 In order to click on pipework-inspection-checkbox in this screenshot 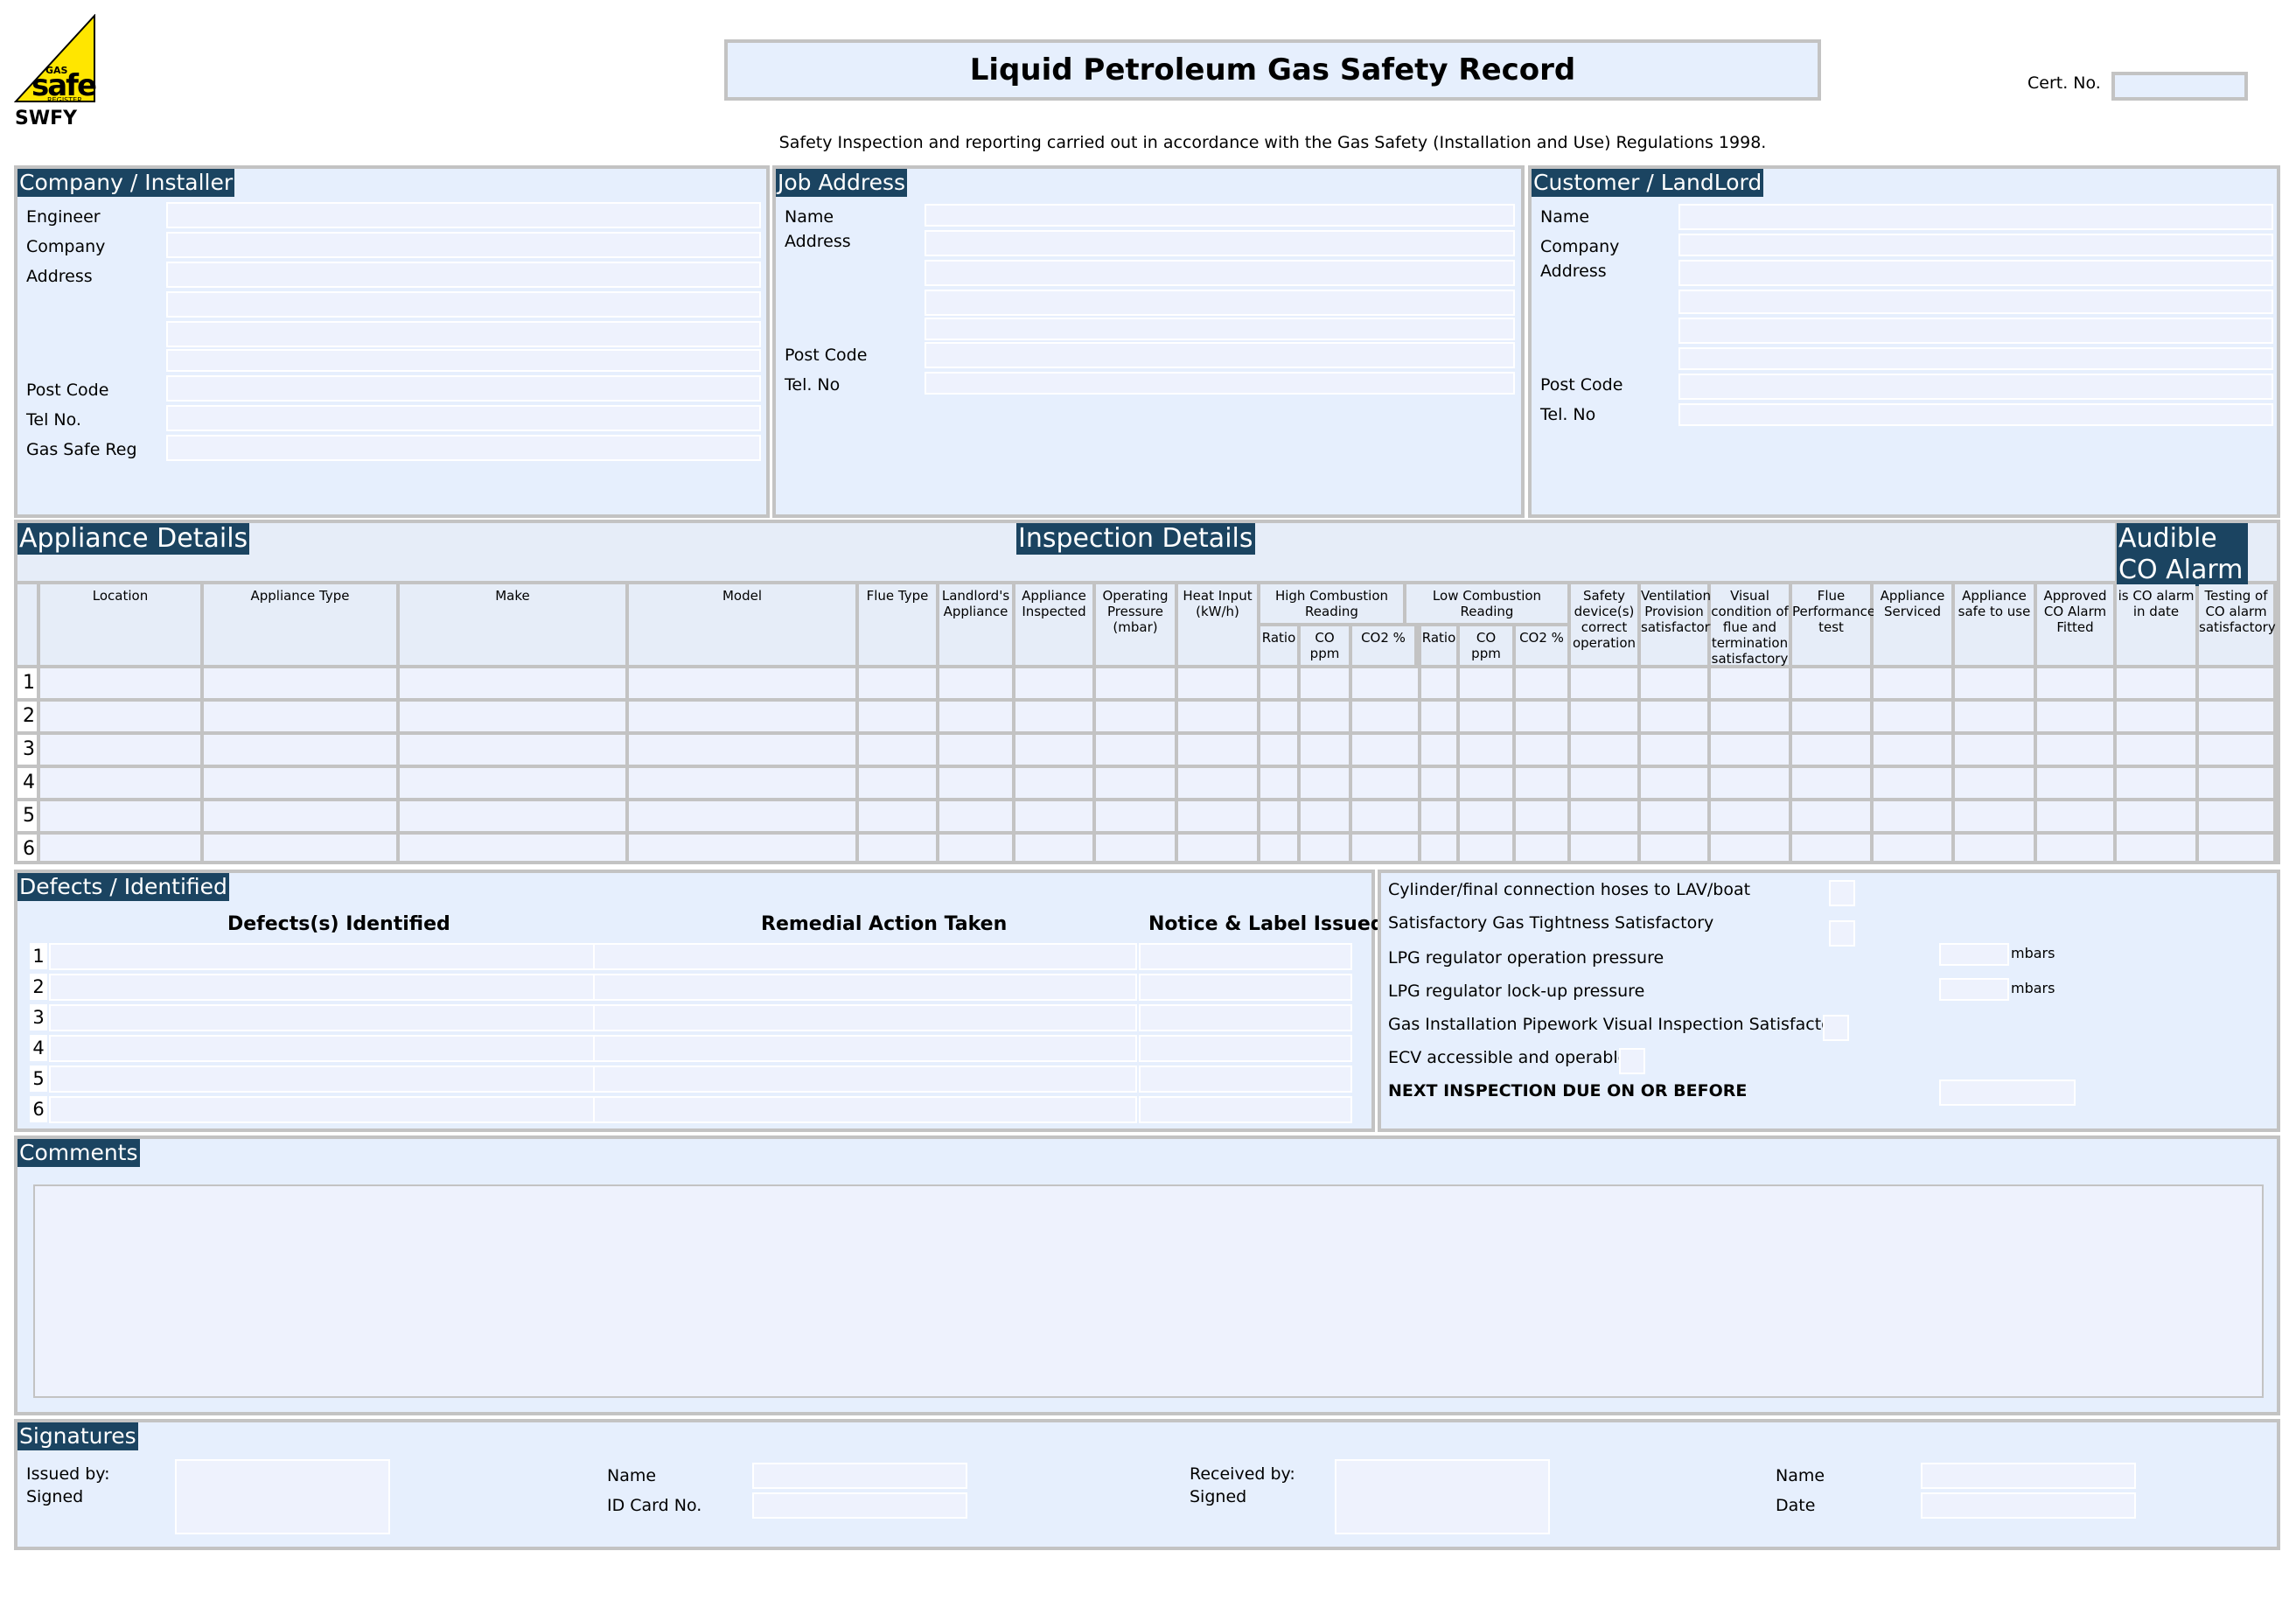, I will do `click(1836, 1028)`.